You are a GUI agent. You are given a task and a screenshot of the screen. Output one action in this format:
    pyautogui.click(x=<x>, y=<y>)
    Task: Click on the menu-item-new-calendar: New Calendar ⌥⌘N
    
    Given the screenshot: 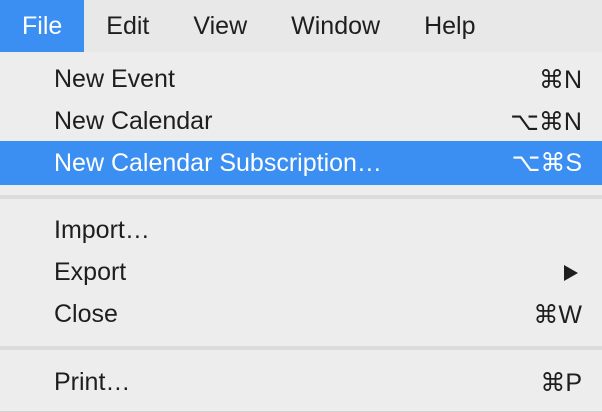 What is the action you would take?
    pyautogui.click(x=301, y=121)
    